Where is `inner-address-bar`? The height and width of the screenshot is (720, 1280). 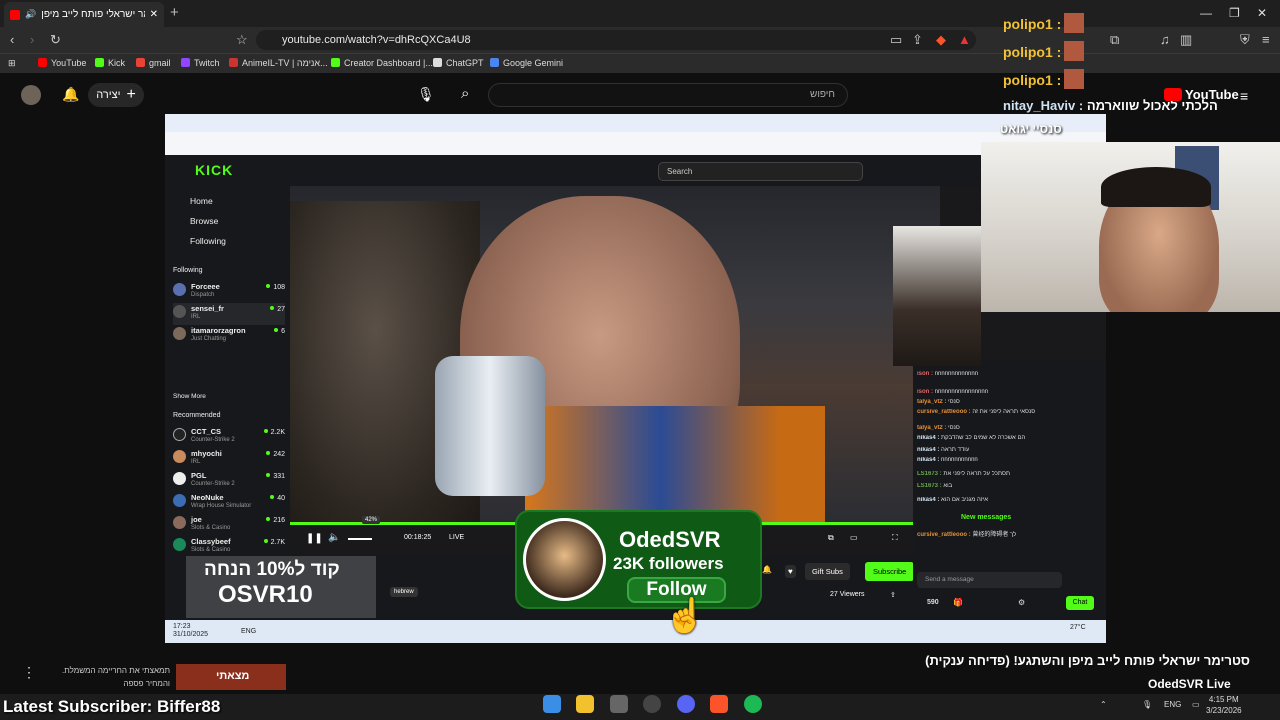 inner-address-bar is located at coordinates (635, 143).